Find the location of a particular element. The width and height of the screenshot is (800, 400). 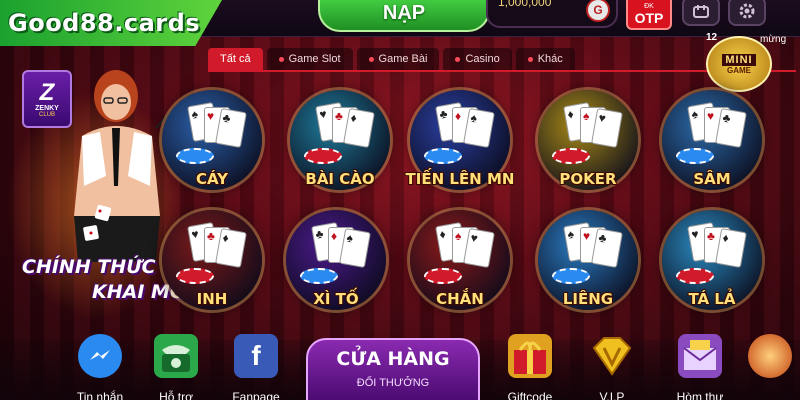

facebook-icon: f is located at coordinates (256, 356).